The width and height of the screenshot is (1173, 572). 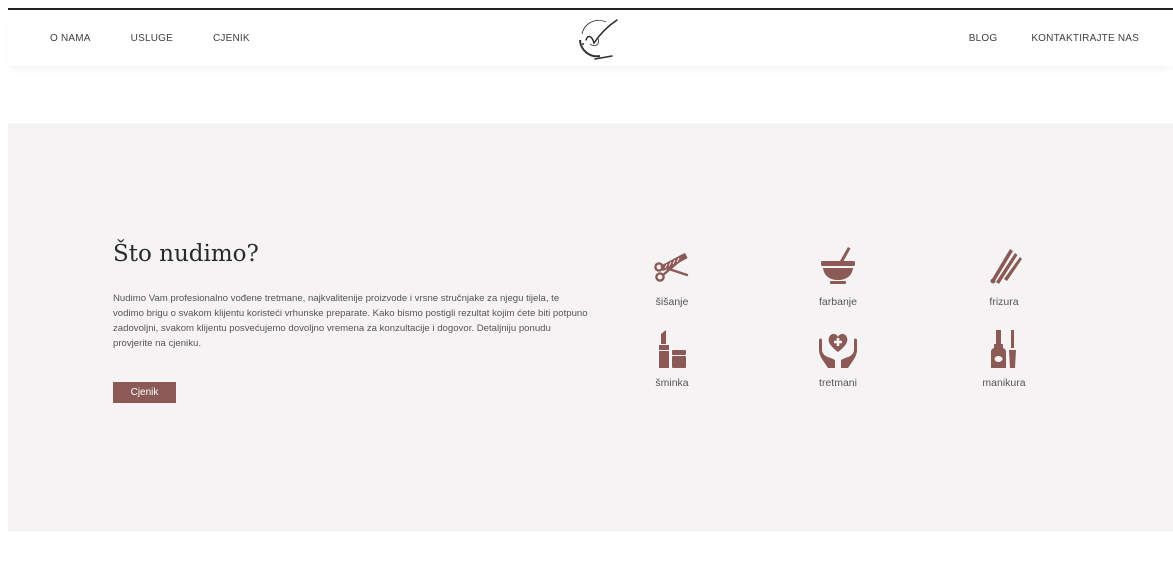 What do you see at coordinates (70, 38) in the screenshot?
I see `nav-link-o-nama: O NAMA` at bounding box center [70, 38].